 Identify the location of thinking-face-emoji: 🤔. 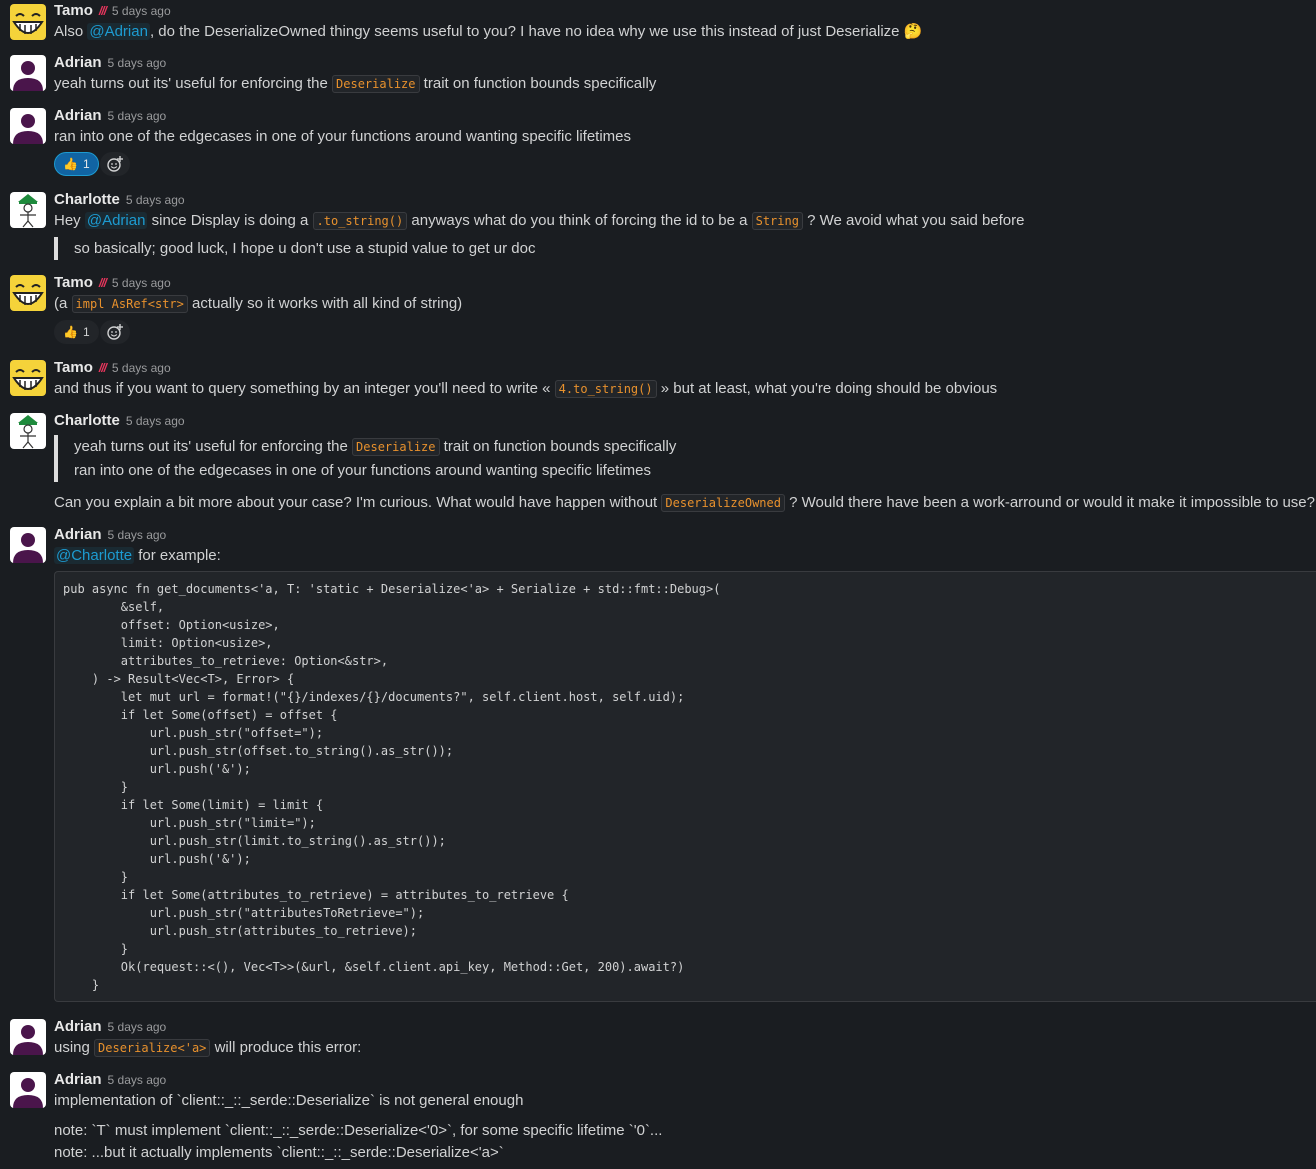
(913, 31).